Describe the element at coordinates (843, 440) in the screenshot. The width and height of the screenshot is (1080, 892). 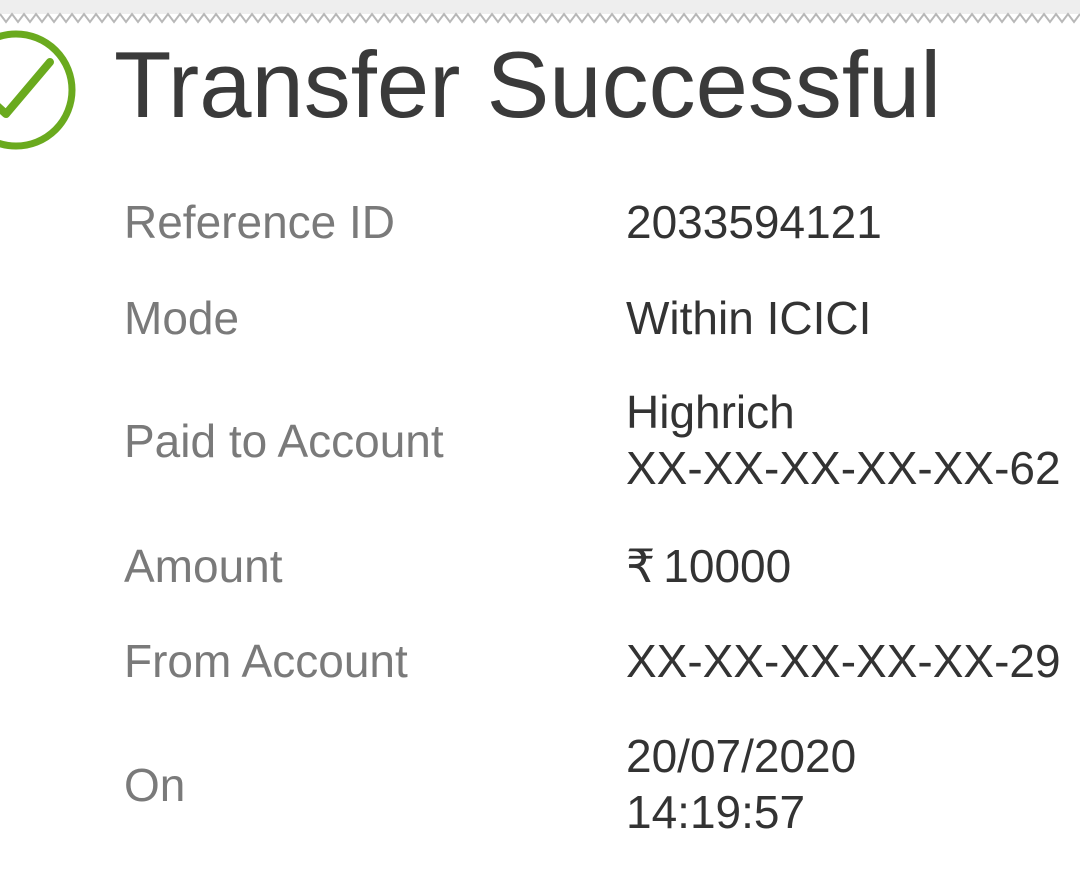
I see `paid-to-account-value: Highrich XX-XX-XX-XX-XX-62` at that location.